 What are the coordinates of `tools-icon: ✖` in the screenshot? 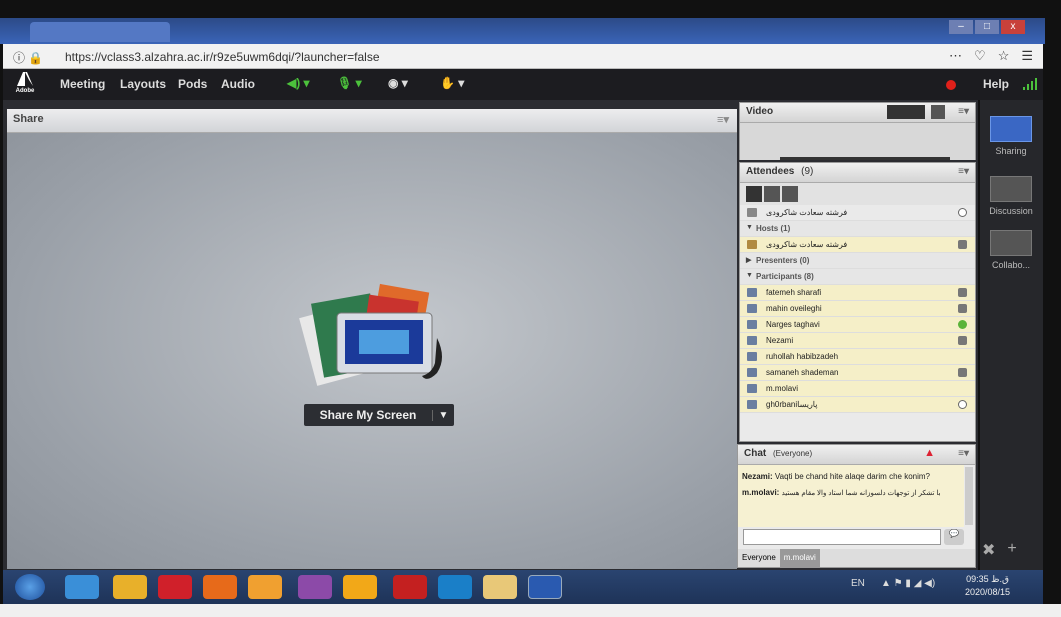 It's located at (988, 550).